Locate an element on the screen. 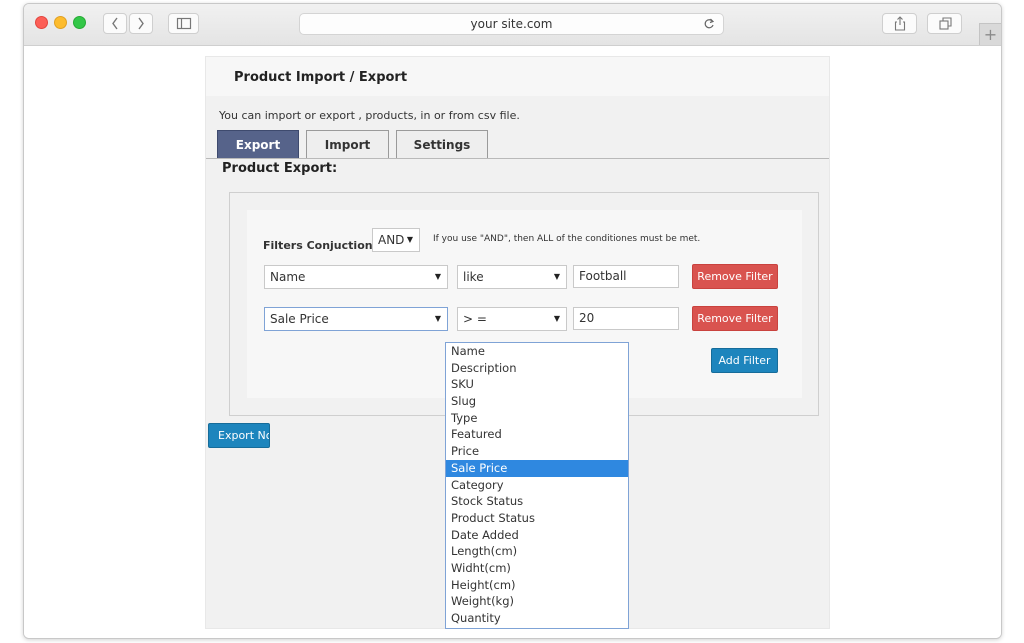 The height and width of the screenshot is (643, 1024). tab-import: Import is located at coordinates (347, 144).